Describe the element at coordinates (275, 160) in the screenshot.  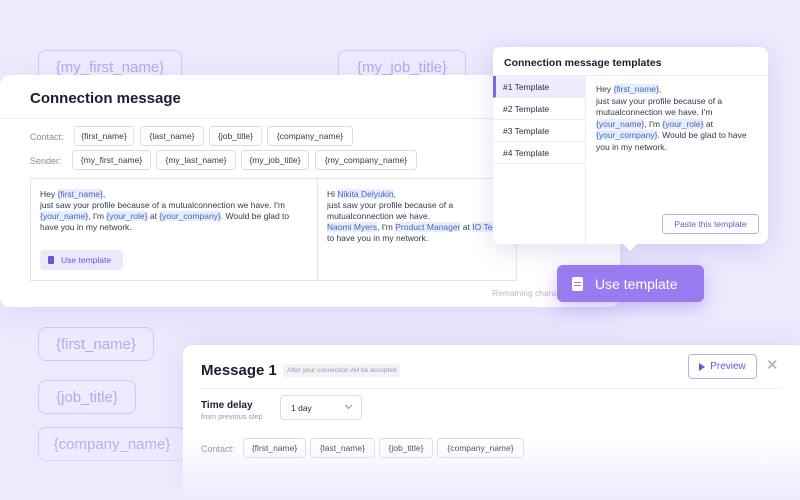
I see `sender-var-my-job-title: {my_job_title}` at that location.